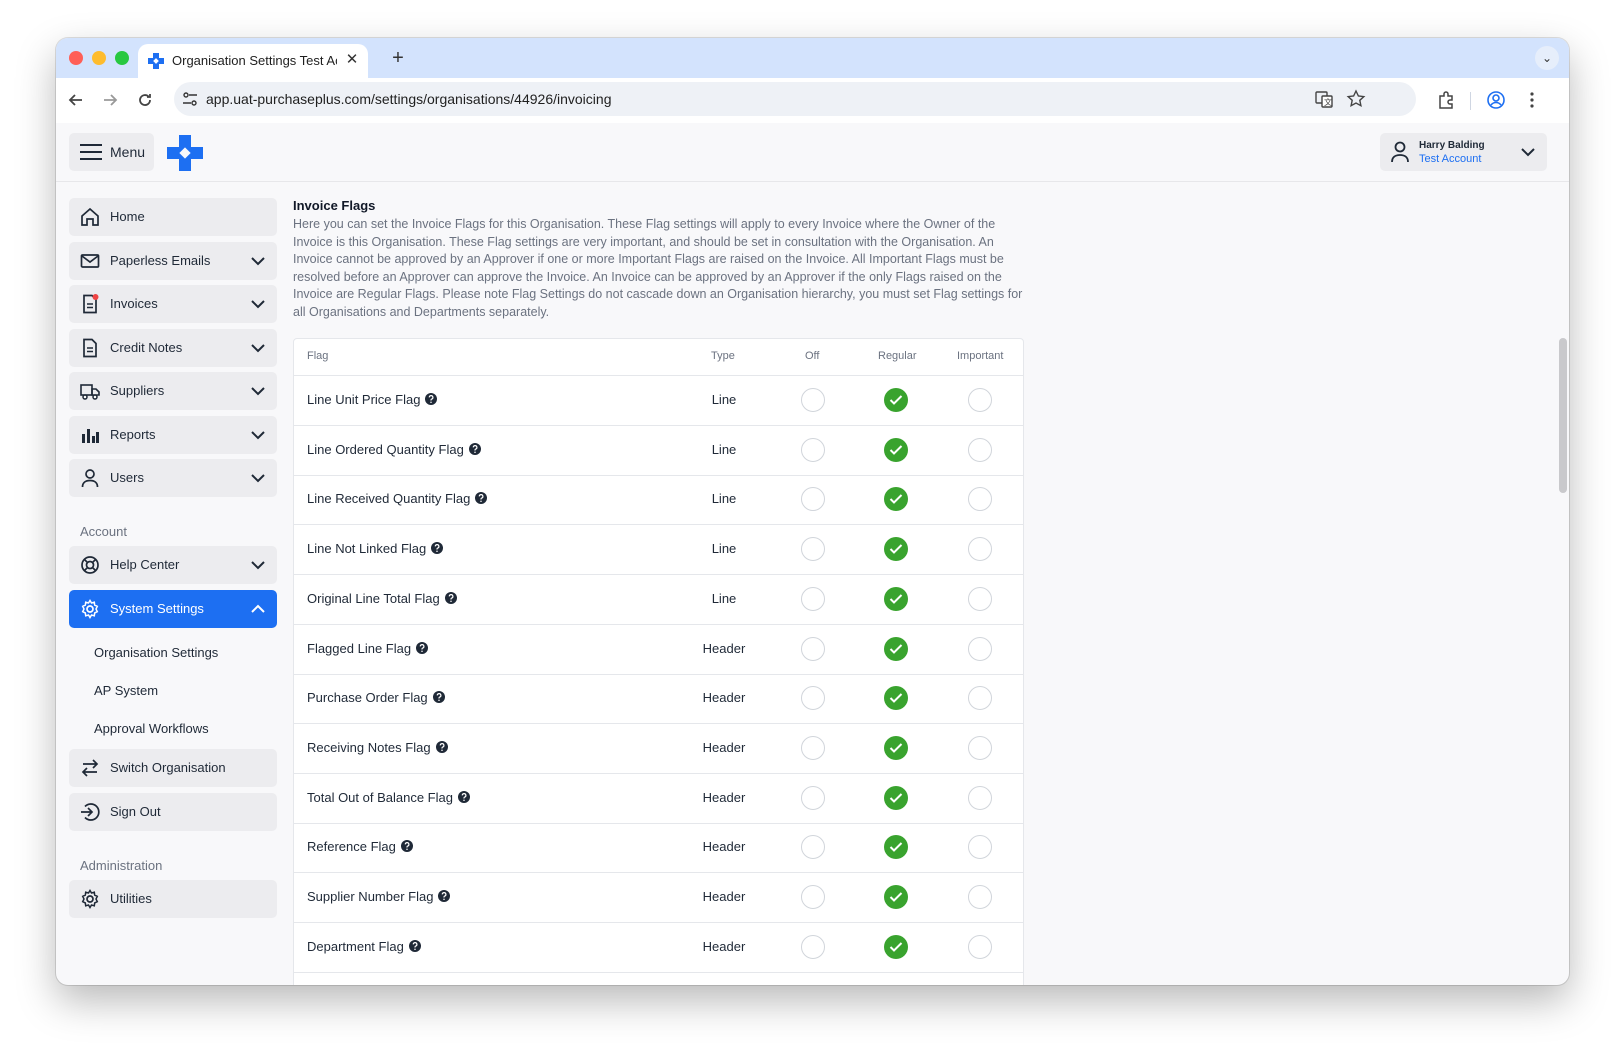  I want to click on sidebar-item-home: Home, so click(173, 217).